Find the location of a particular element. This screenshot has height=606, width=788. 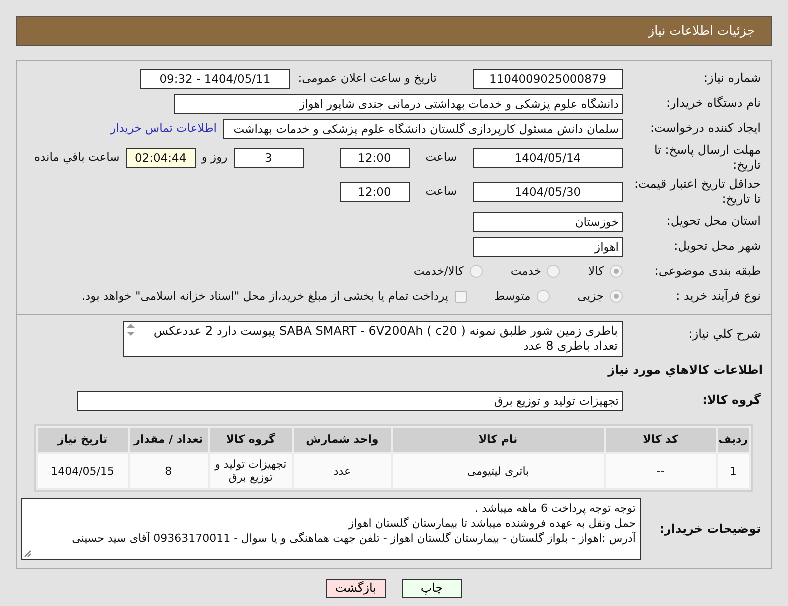

column-header: گروه کالا is located at coordinates (251, 440).